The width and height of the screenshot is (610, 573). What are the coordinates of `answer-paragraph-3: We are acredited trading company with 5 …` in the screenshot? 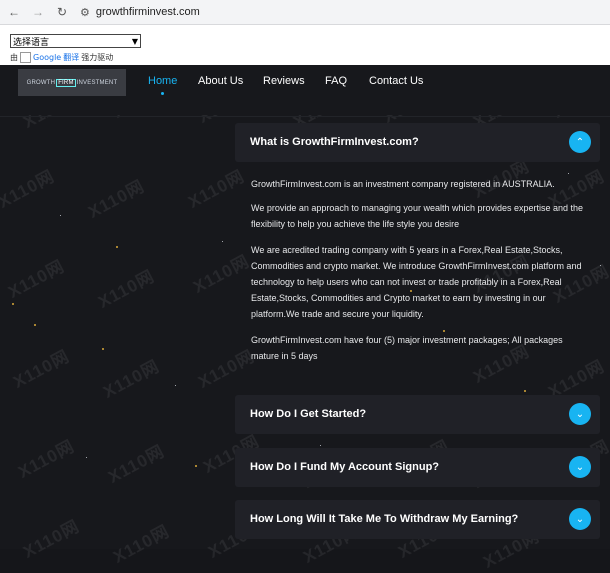 It's located at (416, 282).